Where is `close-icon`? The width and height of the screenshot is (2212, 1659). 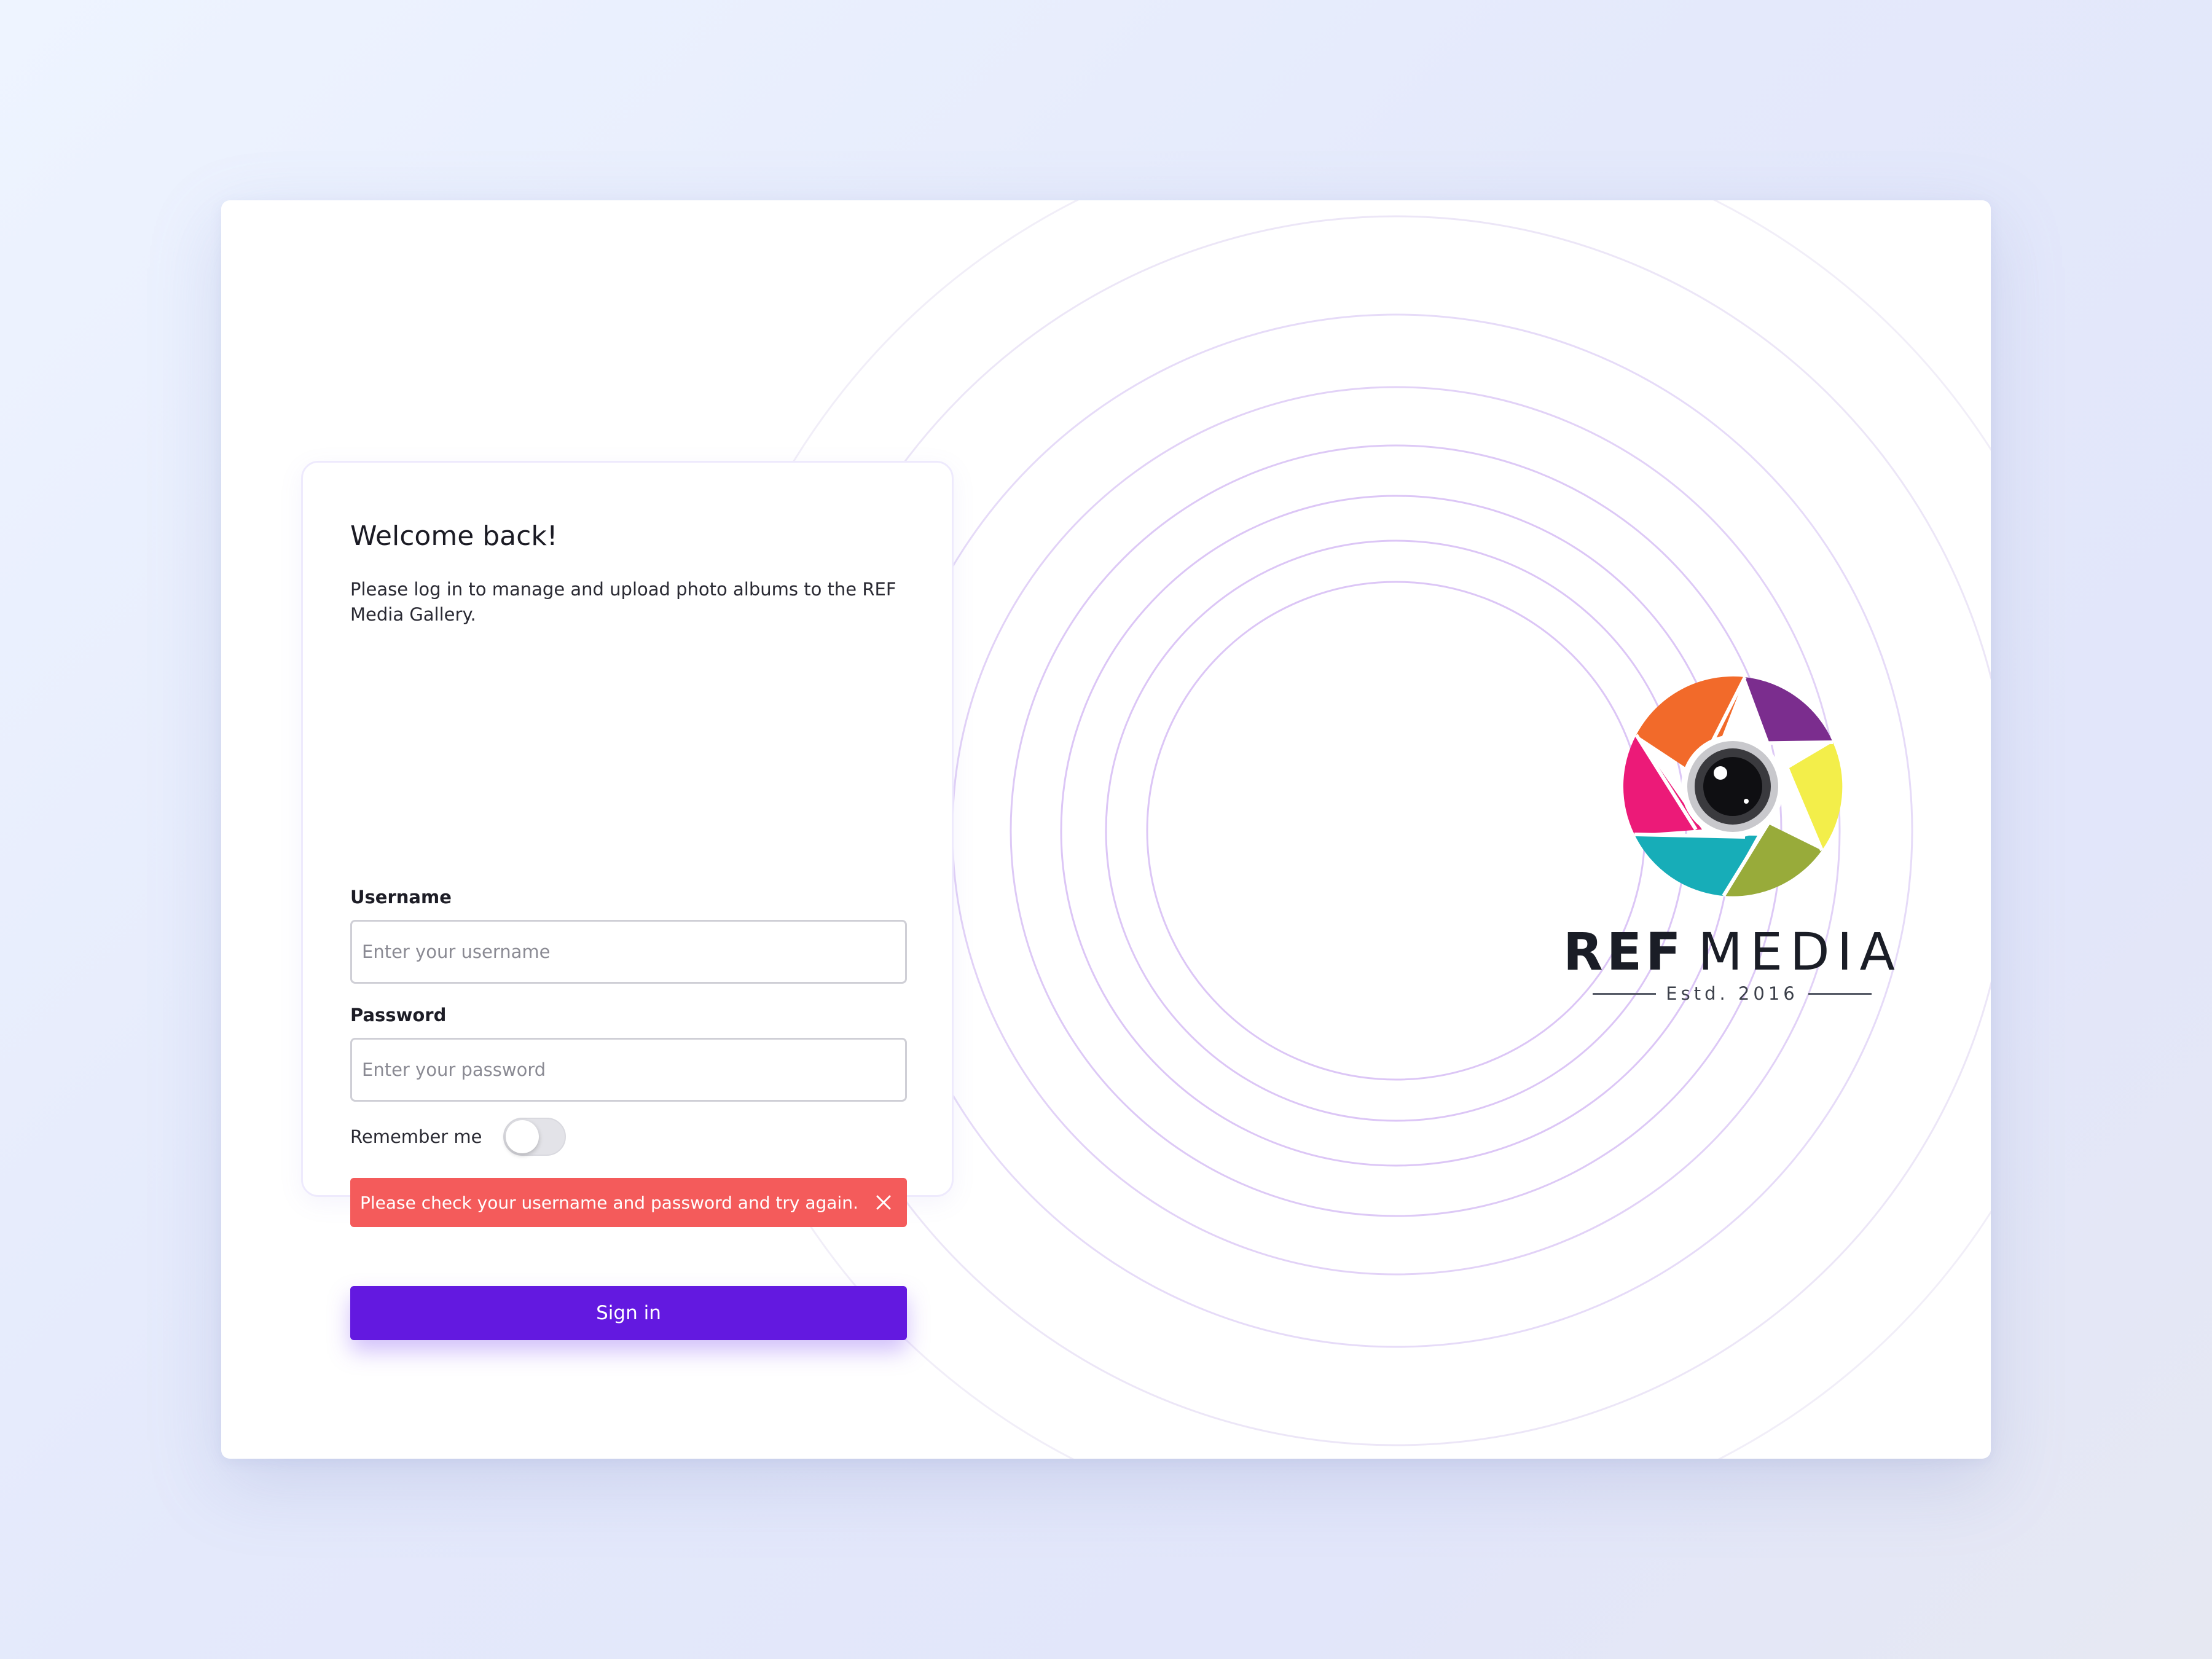
close-icon is located at coordinates (883, 1202).